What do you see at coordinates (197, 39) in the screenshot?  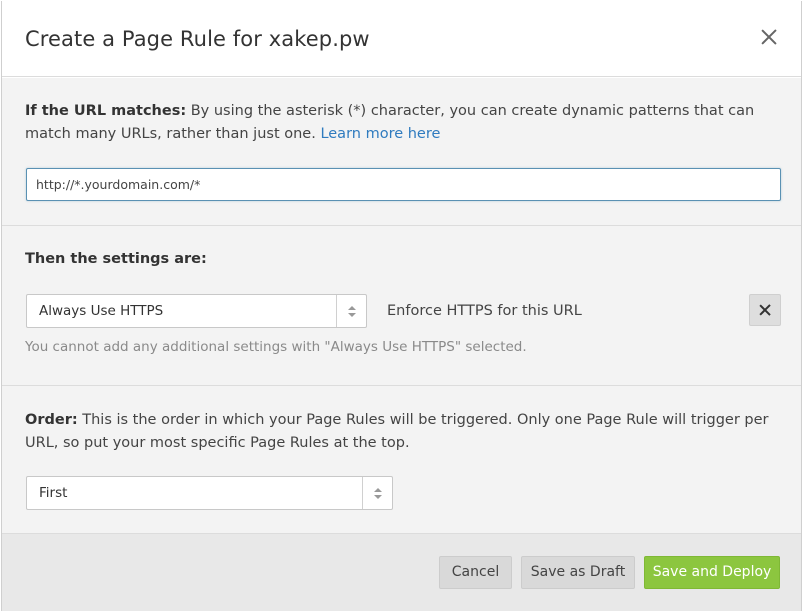 I see `modal-title: Create a Page Rule for xakep.pw` at bounding box center [197, 39].